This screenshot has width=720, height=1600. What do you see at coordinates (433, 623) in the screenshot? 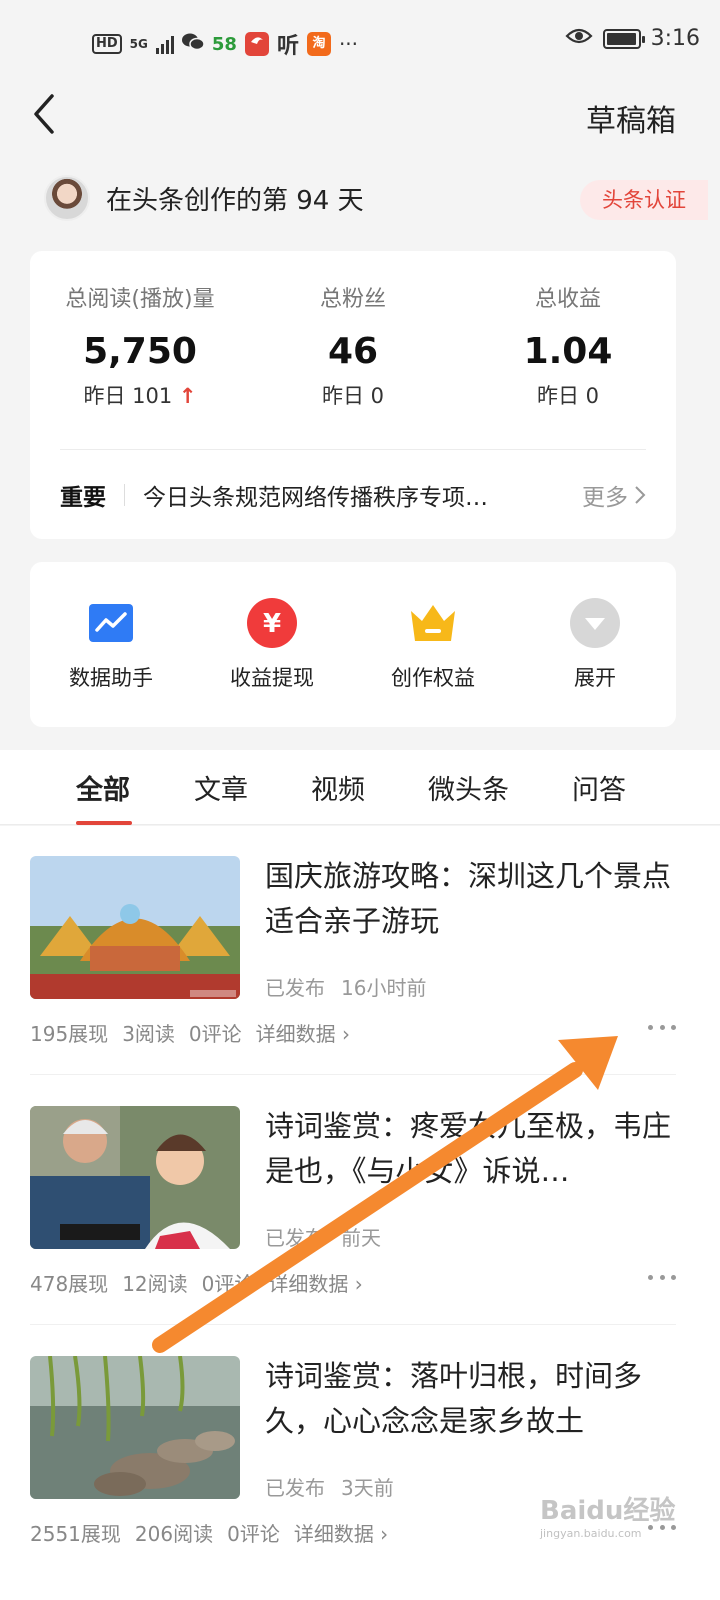
I see `crown-icon` at bounding box center [433, 623].